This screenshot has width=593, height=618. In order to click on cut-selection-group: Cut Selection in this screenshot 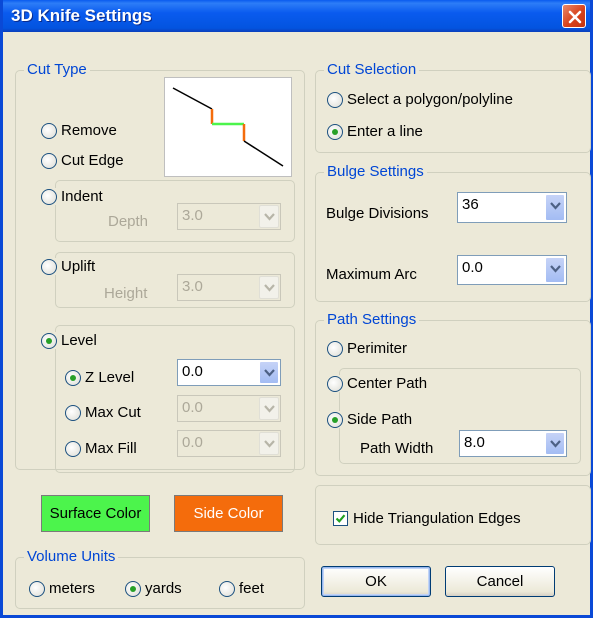, I will do `click(453, 107)`.